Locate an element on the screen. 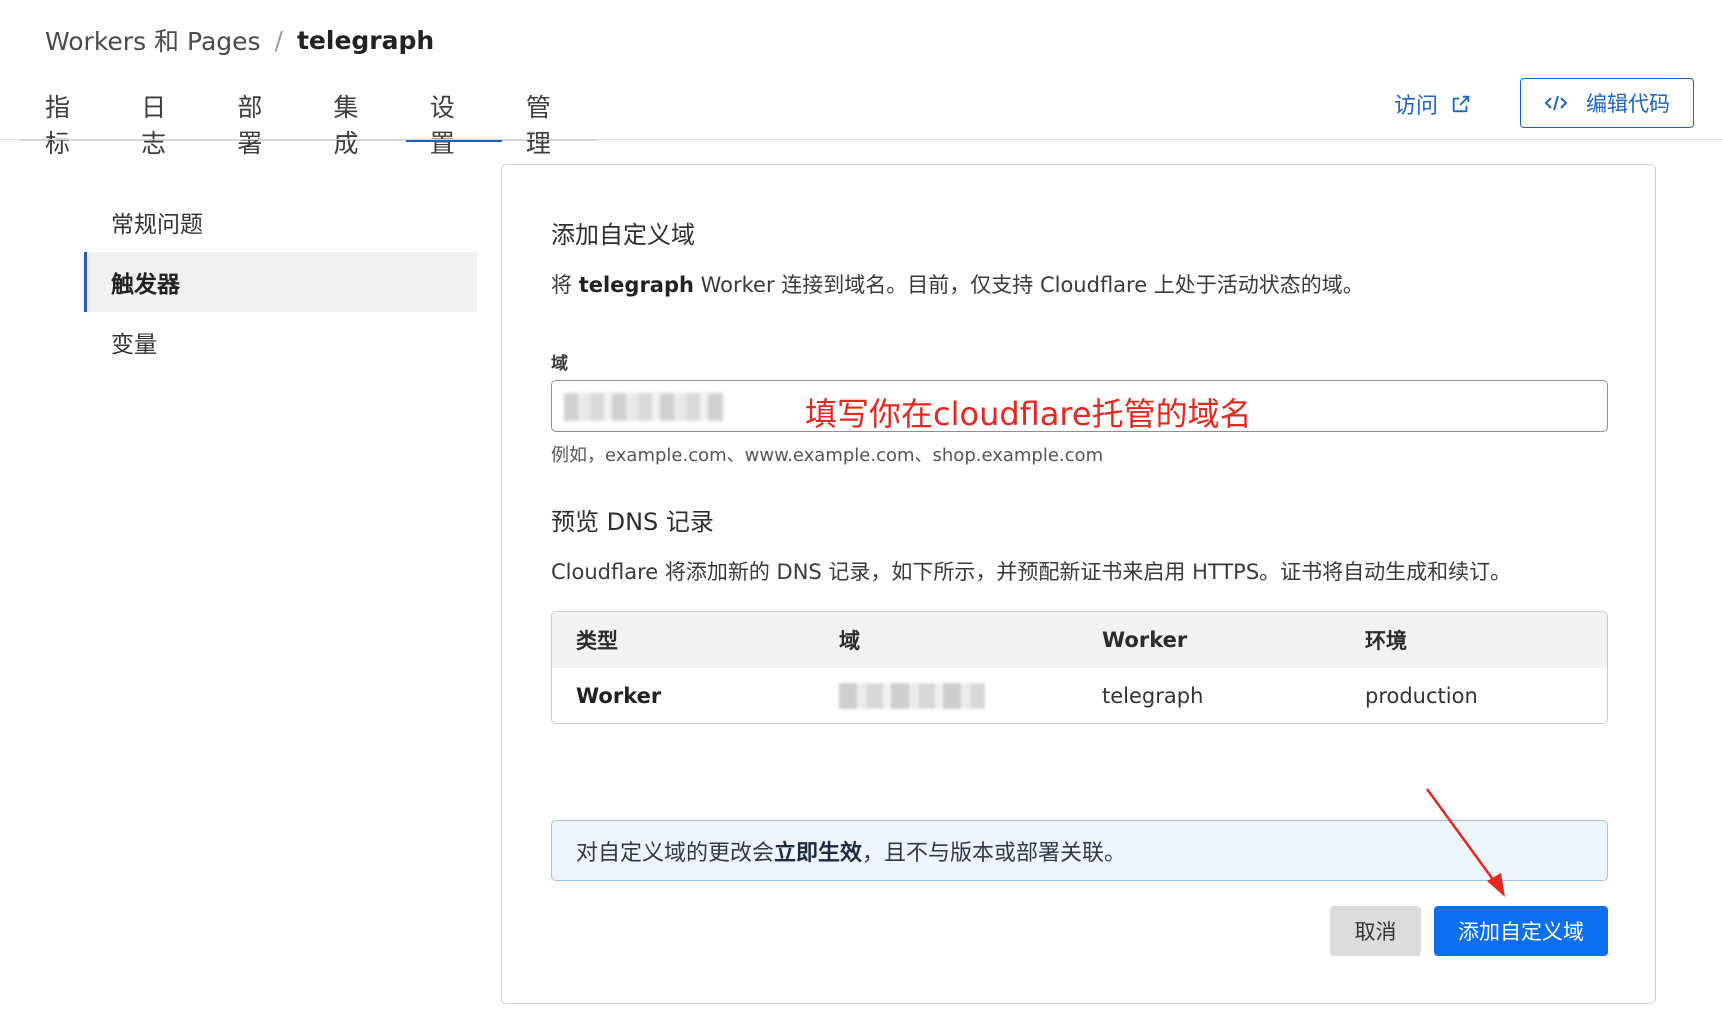 The height and width of the screenshot is (1027, 1722). cancel-button: 取消 is located at coordinates (1375, 931).